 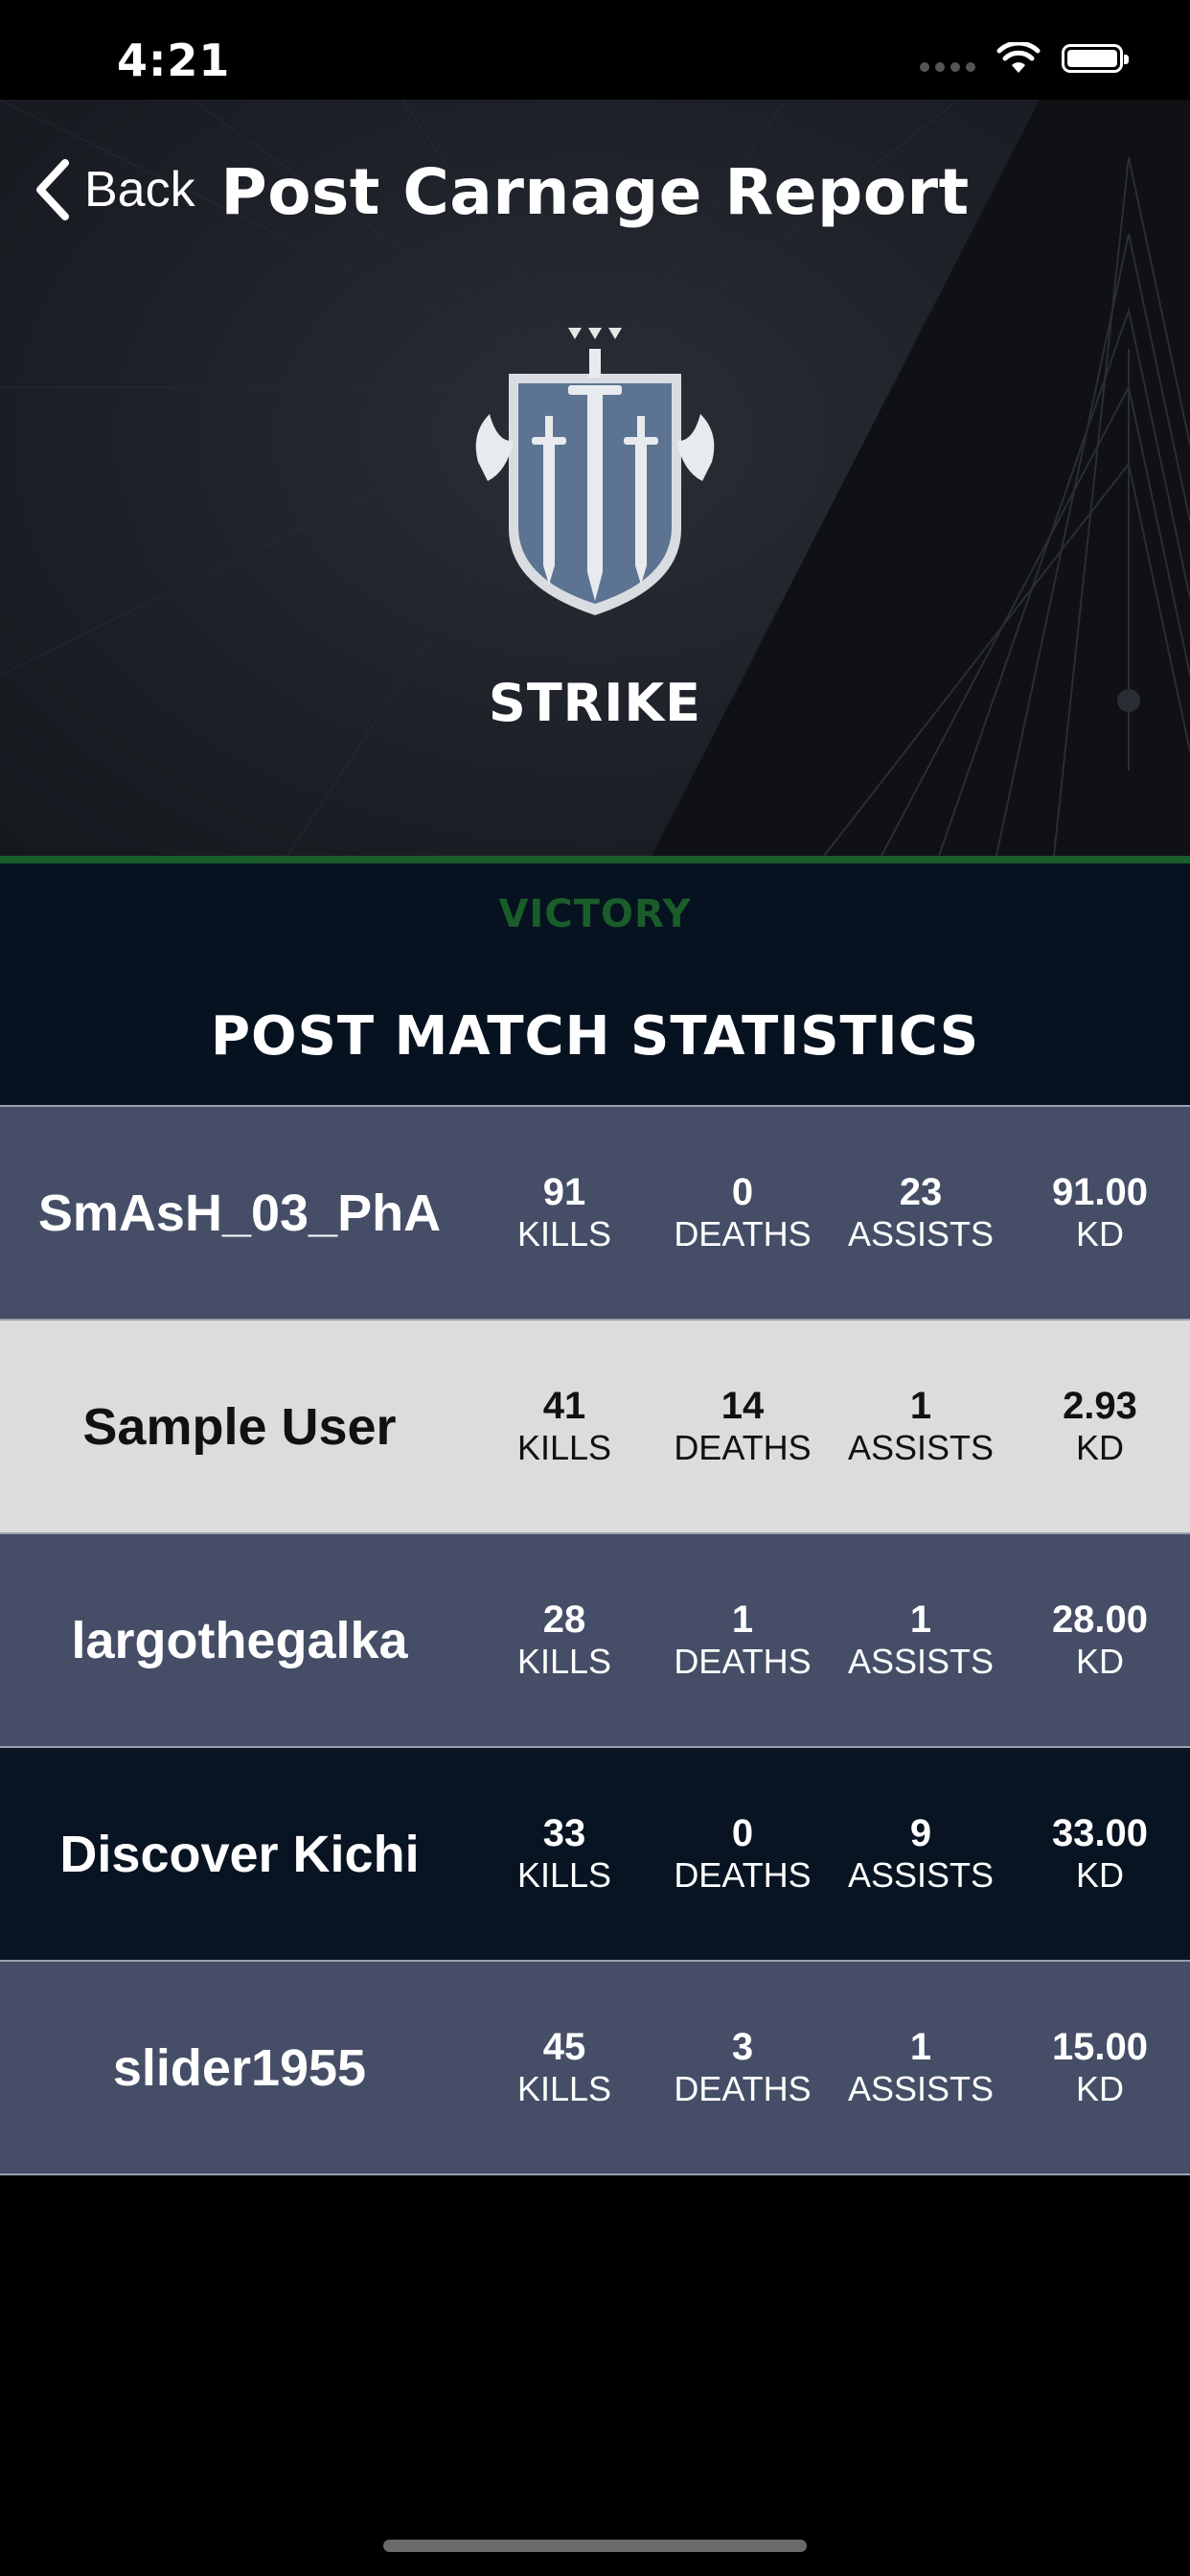 I want to click on kd-value: 15.00, so click(x=1100, y=2046).